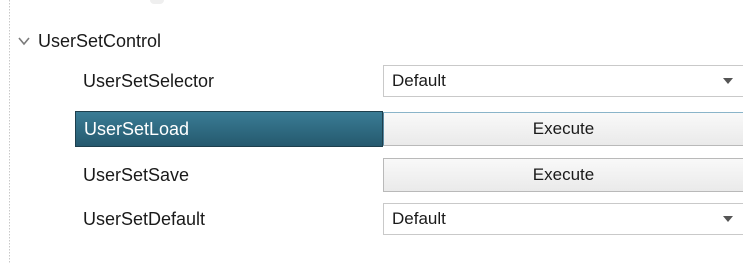  I want to click on property-row-usersetload: UserSetLoad Execute, so click(409, 129).